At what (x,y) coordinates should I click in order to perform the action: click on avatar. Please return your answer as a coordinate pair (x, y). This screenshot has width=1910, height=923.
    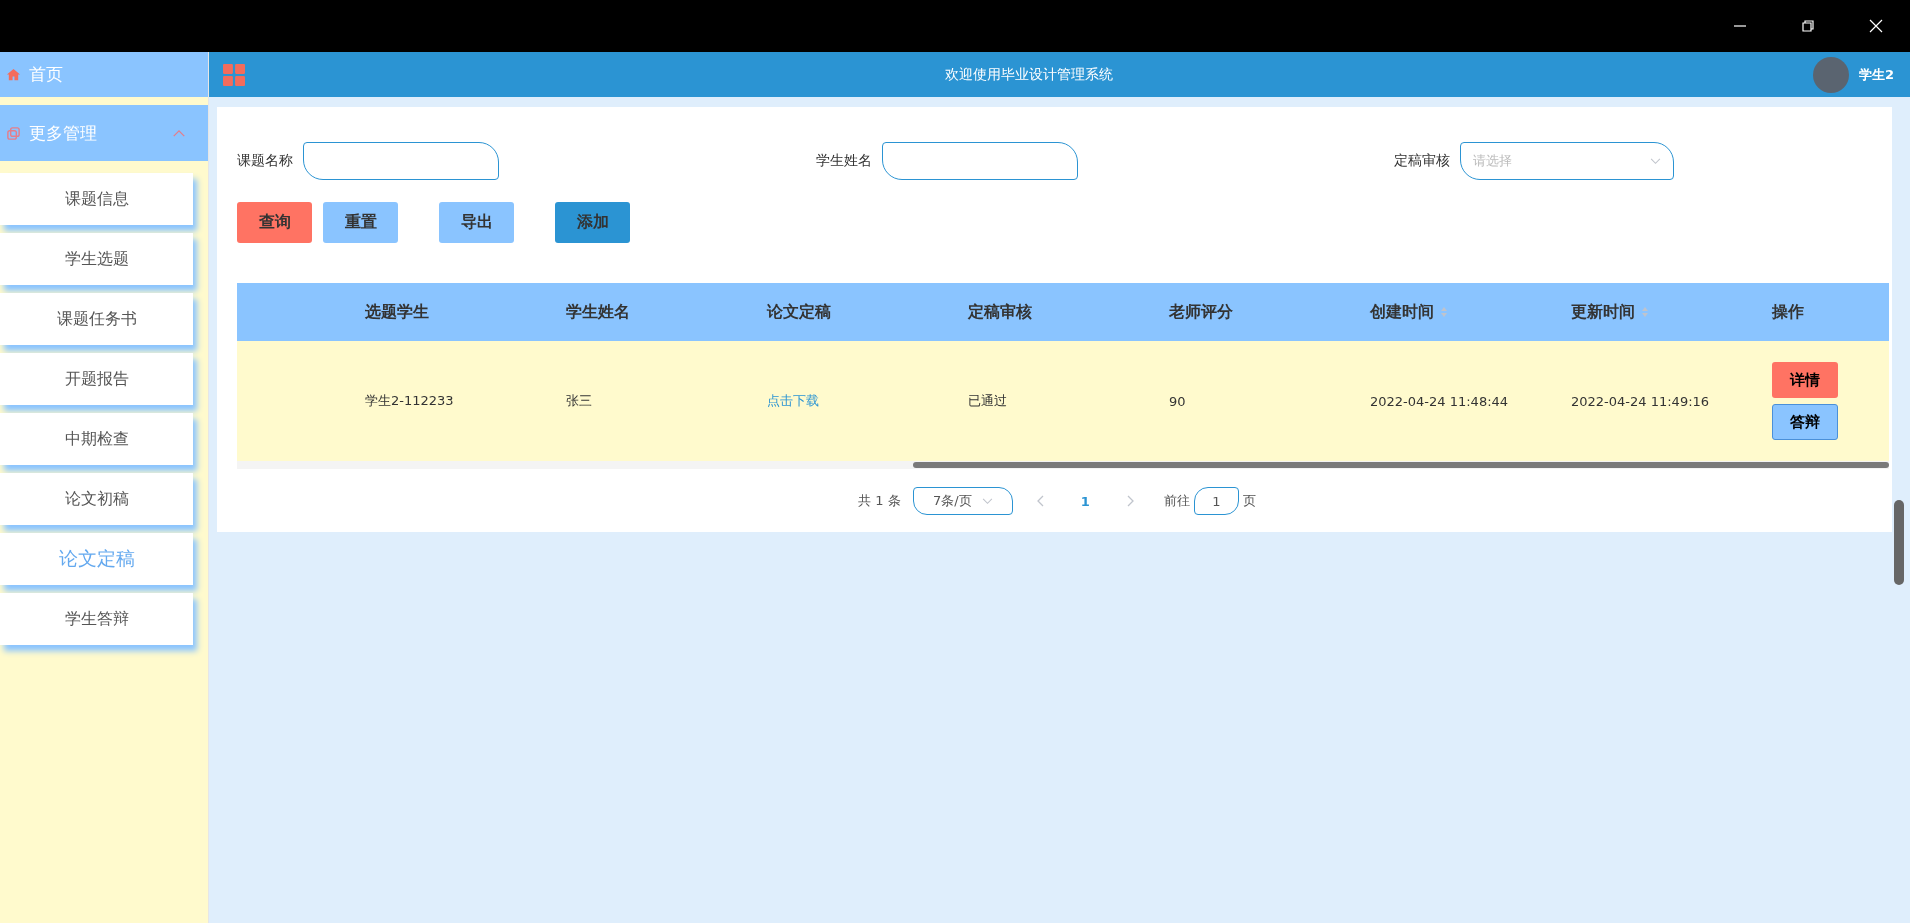
    Looking at the image, I should click on (1830, 74).